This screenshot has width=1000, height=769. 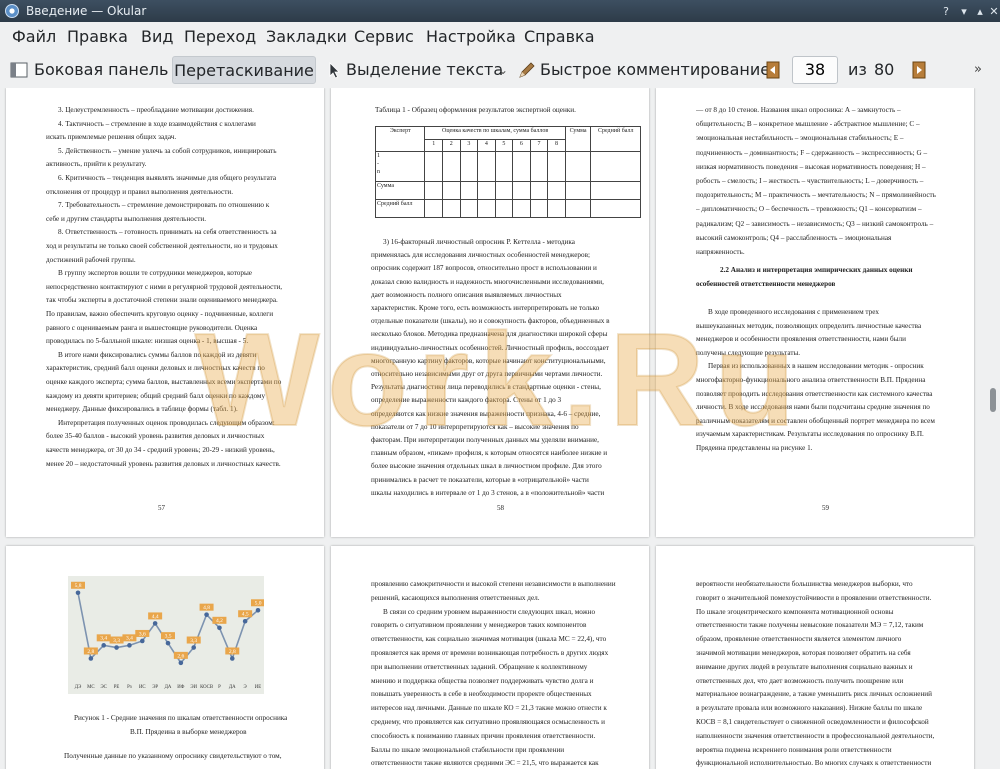 I want to click on chart-category-label: ЭИ, so click(x=193, y=687).